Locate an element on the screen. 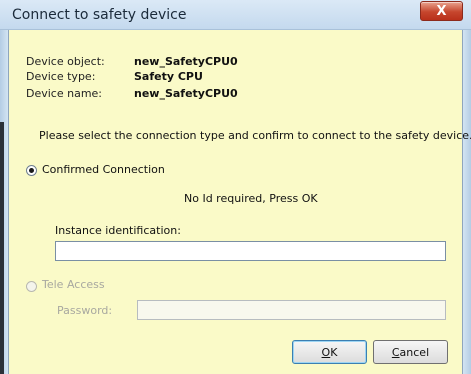 Image resolution: width=471 pixels, height=374 pixels. cancel-label-rest: ancel is located at coordinates (414, 352).